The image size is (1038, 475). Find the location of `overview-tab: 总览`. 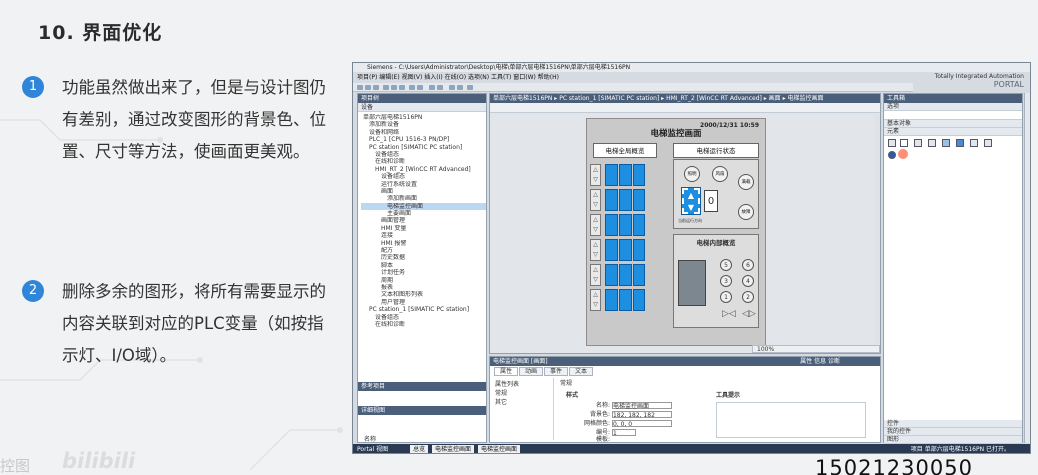

overview-tab: 总览 is located at coordinates (419, 449).